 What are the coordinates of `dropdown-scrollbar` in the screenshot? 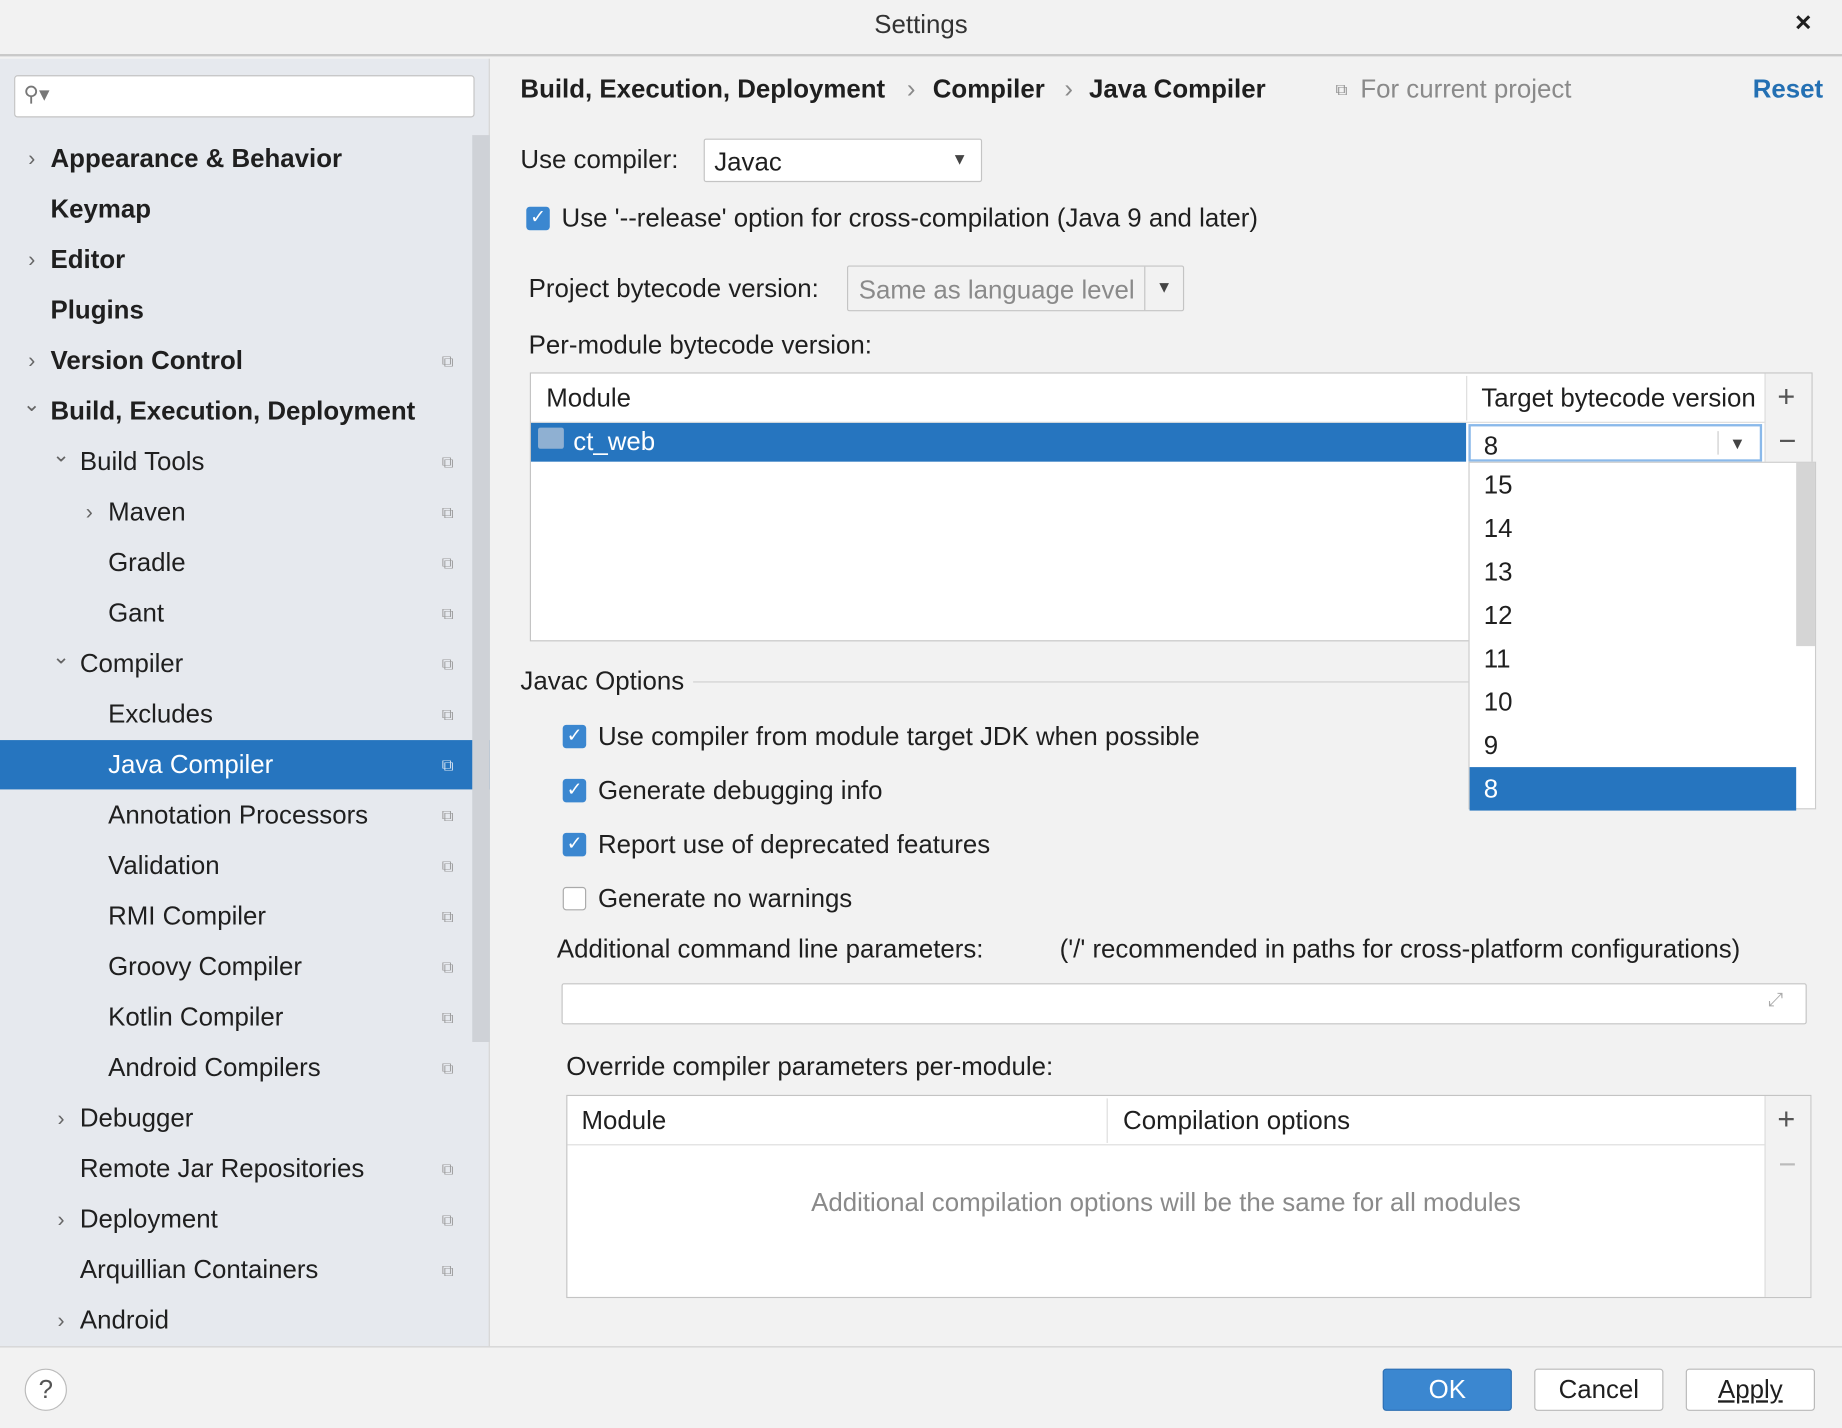 It's located at (1805, 554).